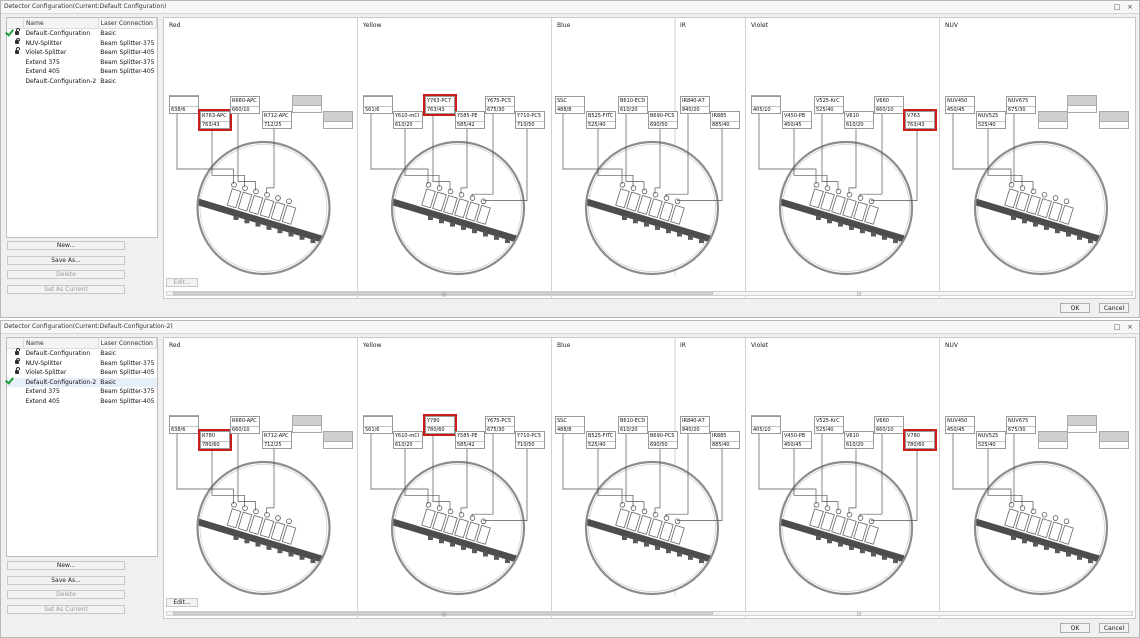 The image size is (1140, 638). Describe the element at coordinates (987, 125) in the screenshot. I see `detector-filter: 525/40` at that location.